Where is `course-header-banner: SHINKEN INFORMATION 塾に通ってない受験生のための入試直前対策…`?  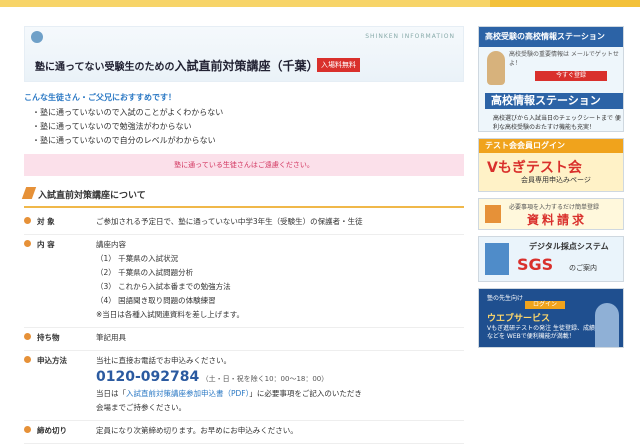 course-header-banner: SHINKEN INFORMATION 塾に通ってない受験生のための入試直前対策… is located at coordinates (244, 54).